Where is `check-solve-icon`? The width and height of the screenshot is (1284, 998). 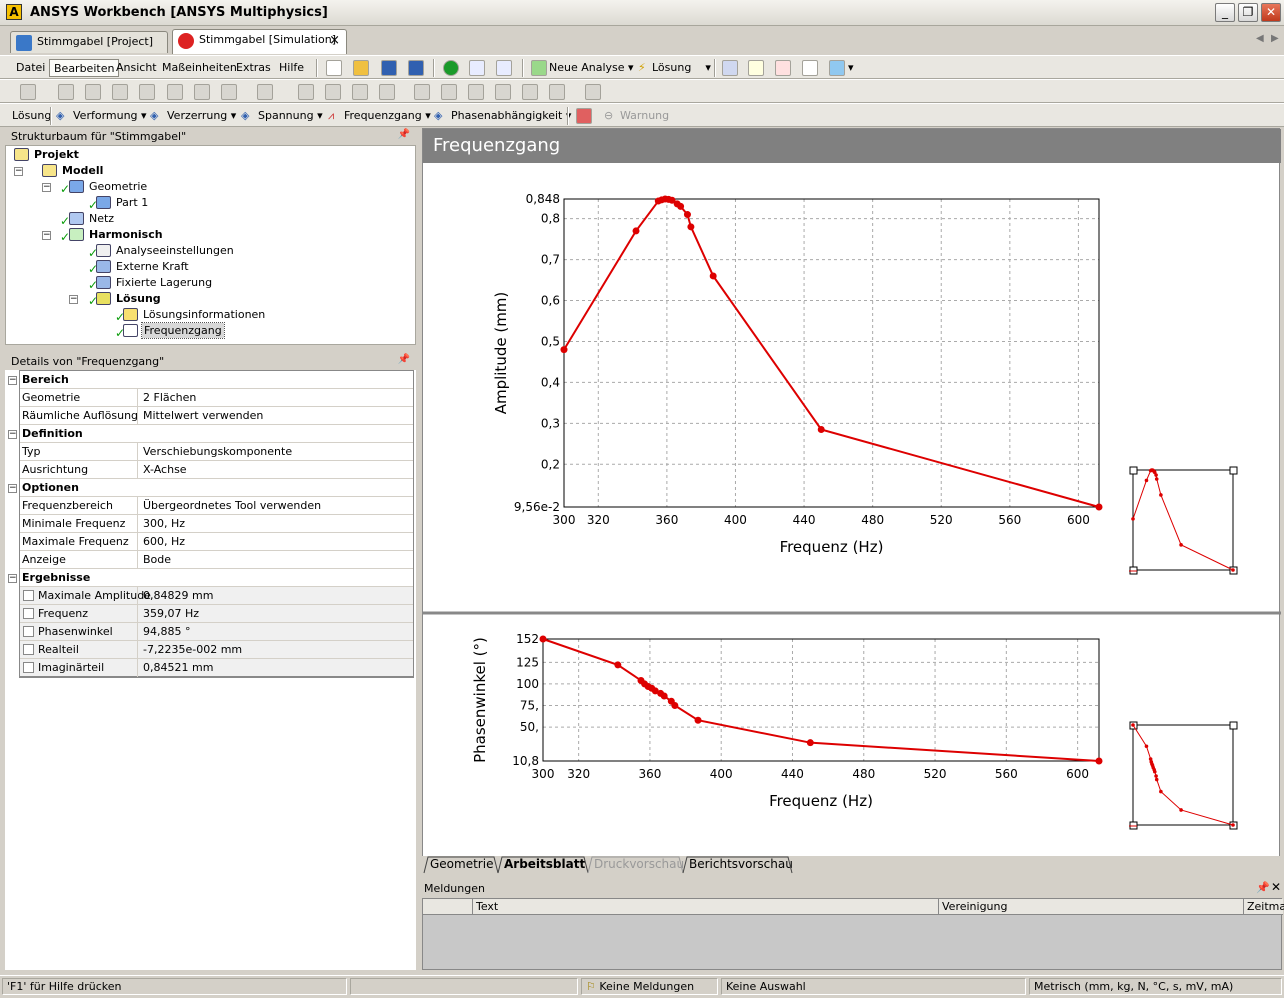 check-solve-icon is located at coordinates (451, 68).